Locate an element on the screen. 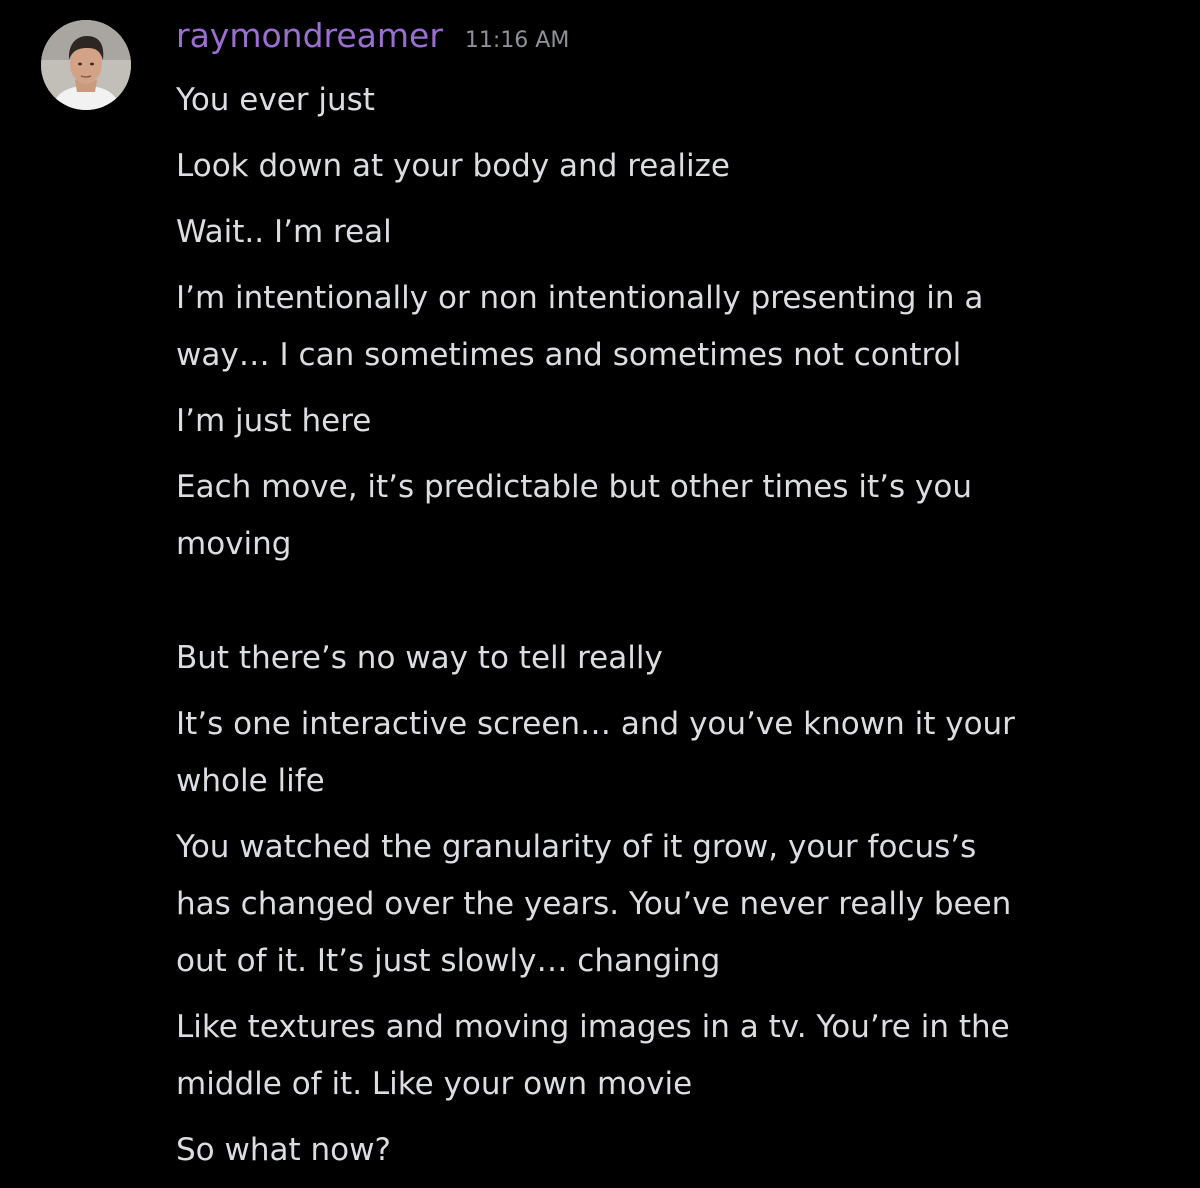 The height and width of the screenshot is (1188, 1200). message-line-text: So what now? is located at coordinates (283, 1150).